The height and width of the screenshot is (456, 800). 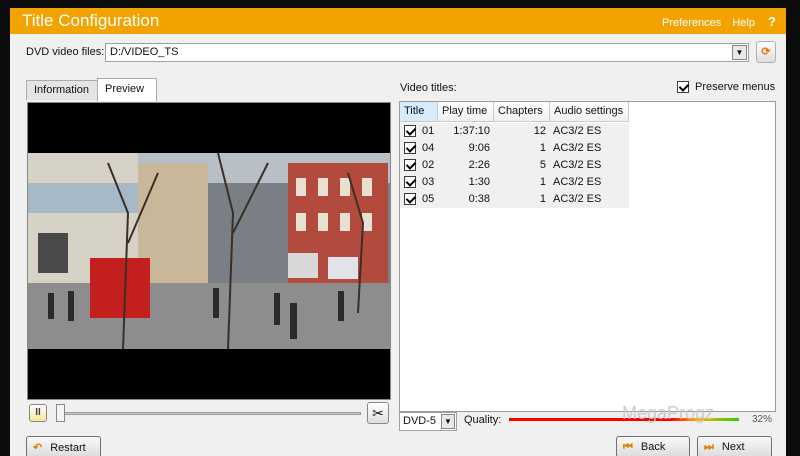 What do you see at coordinates (420, 421) in the screenshot?
I see `dvd-type-value: DVD-5` at bounding box center [420, 421].